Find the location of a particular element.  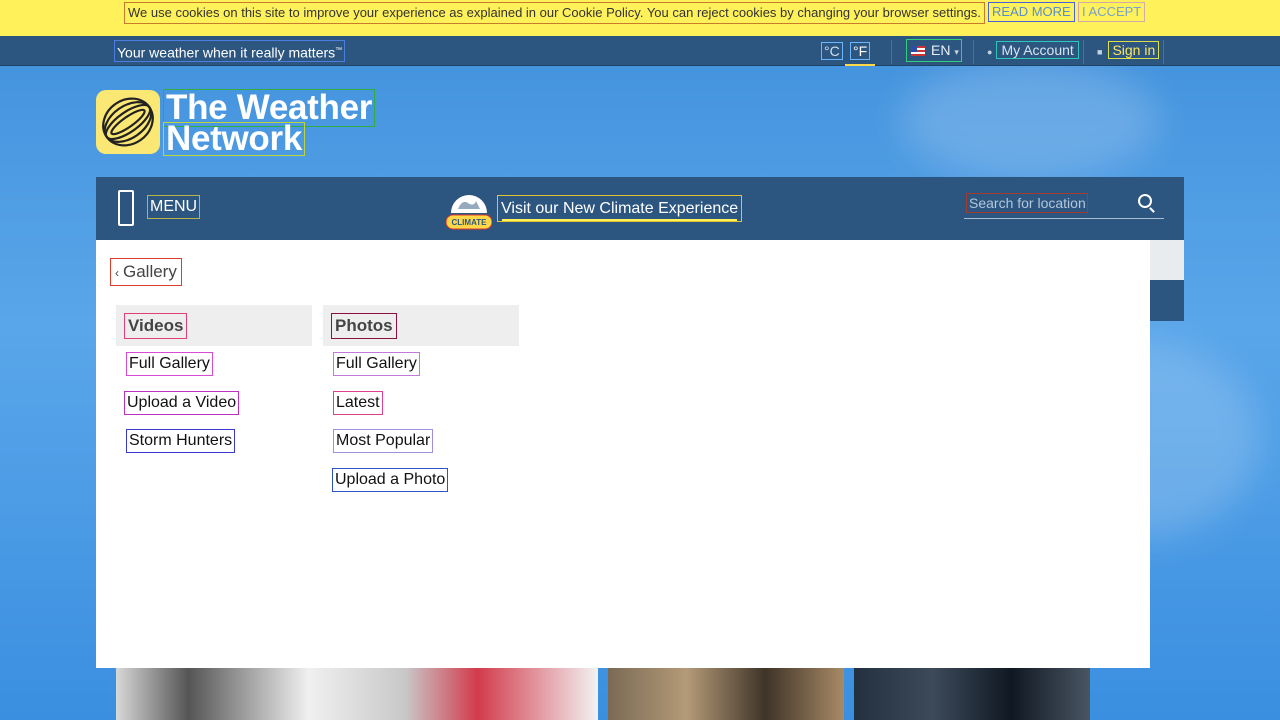

sign-in-label: Sign in is located at coordinates (1134, 50).